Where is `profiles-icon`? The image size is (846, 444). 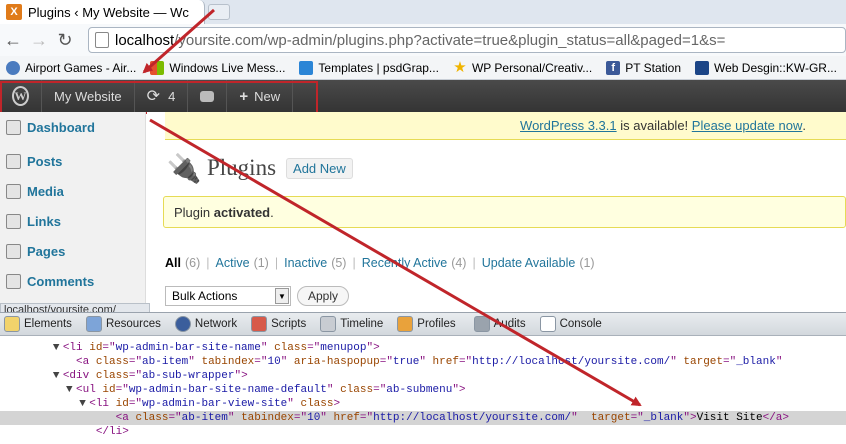
profiles-icon is located at coordinates (405, 324).